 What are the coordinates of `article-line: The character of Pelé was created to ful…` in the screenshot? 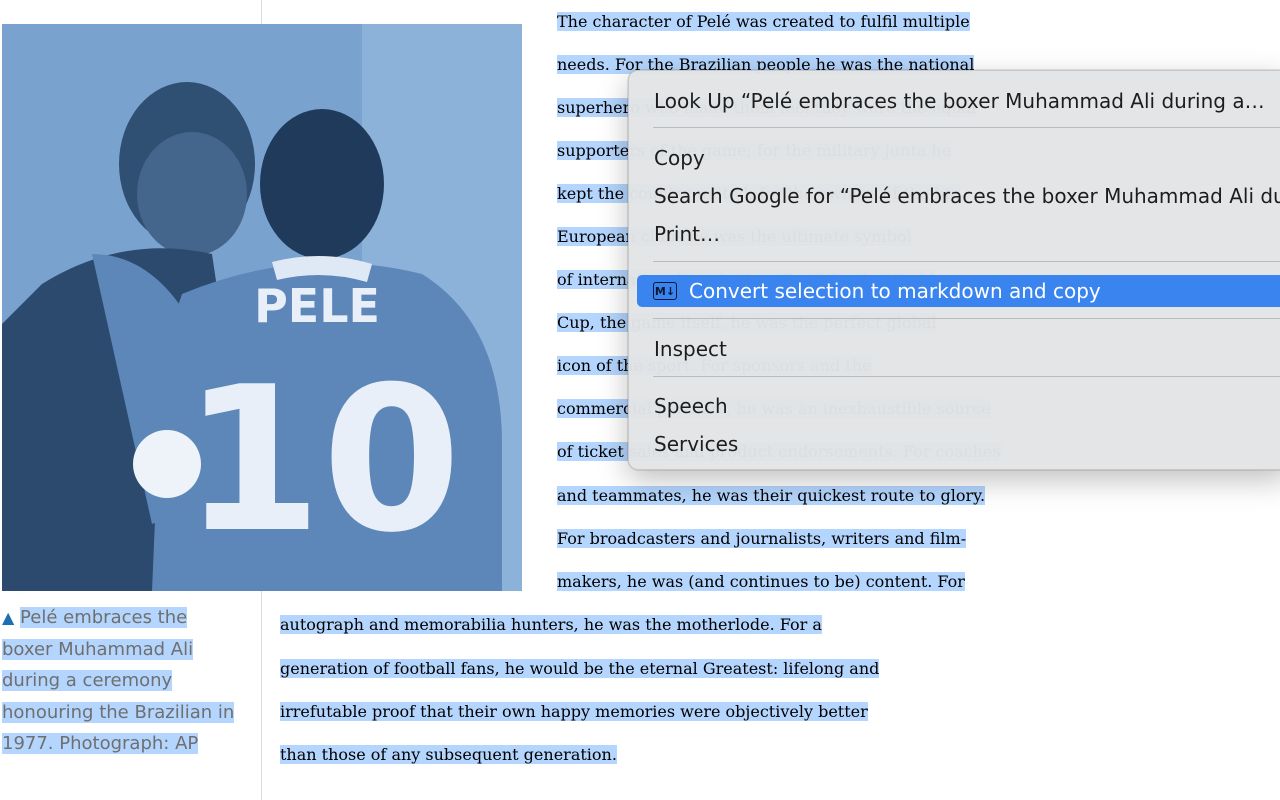 It's located at (763, 21).